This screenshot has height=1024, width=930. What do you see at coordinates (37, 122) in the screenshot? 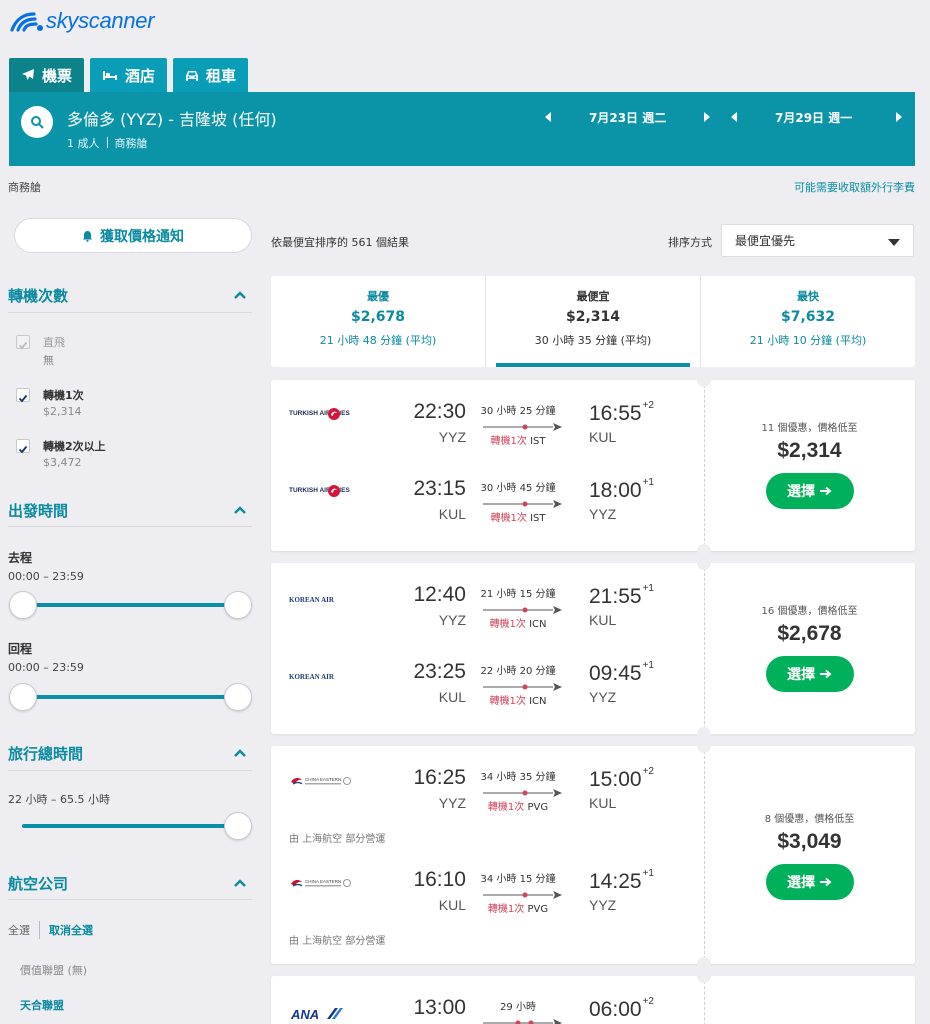
I see `edit-search-button` at bounding box center [37, 122].